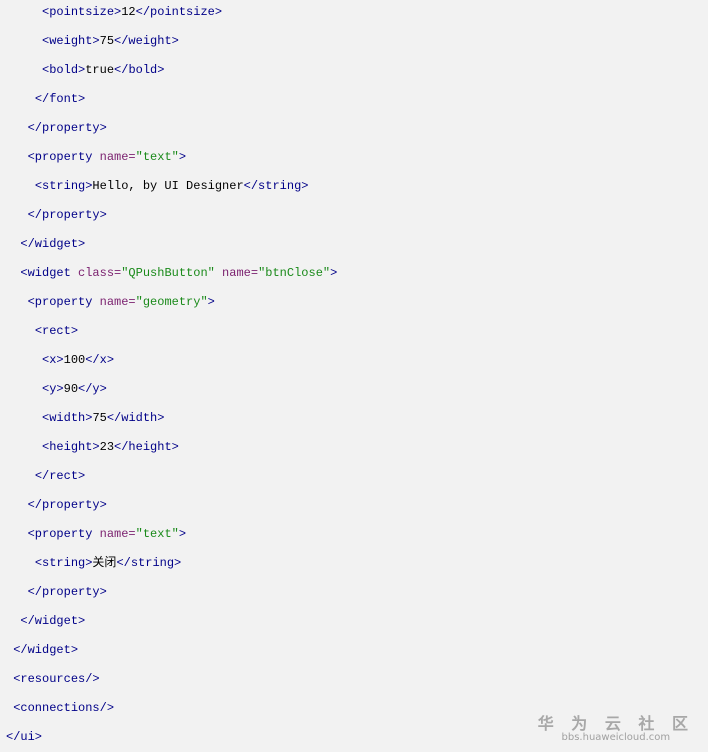  I want to click on xml-tag: <bold>, so click(64, 70).